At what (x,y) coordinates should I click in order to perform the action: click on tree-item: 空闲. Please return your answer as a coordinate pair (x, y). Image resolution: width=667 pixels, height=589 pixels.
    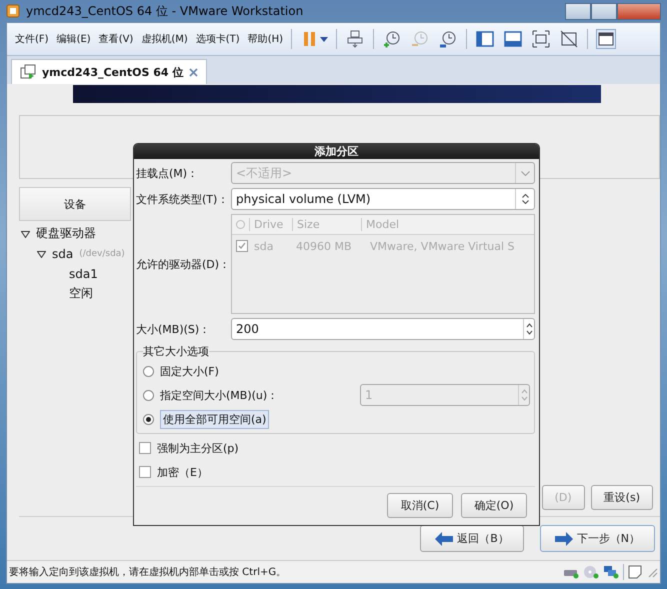
    Looking at the image, I should click on (81, 293).